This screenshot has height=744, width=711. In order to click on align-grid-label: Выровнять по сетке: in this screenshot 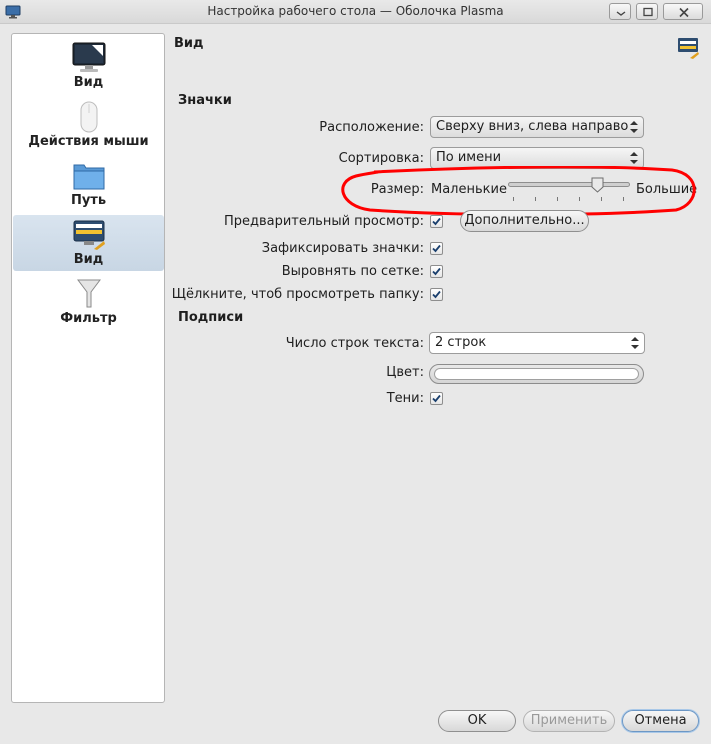, I will do `click(352, 271)`.